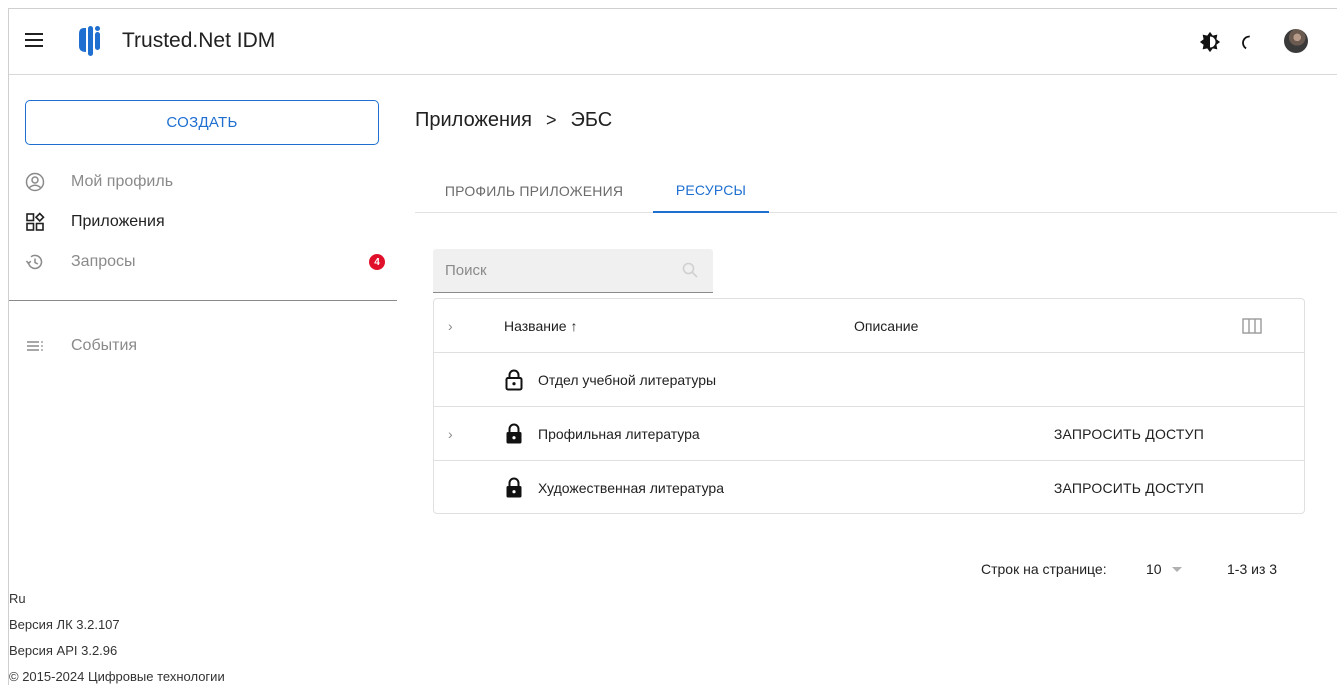  I want to click on resource-name-cell: Художественная литература, so click(614, 487).